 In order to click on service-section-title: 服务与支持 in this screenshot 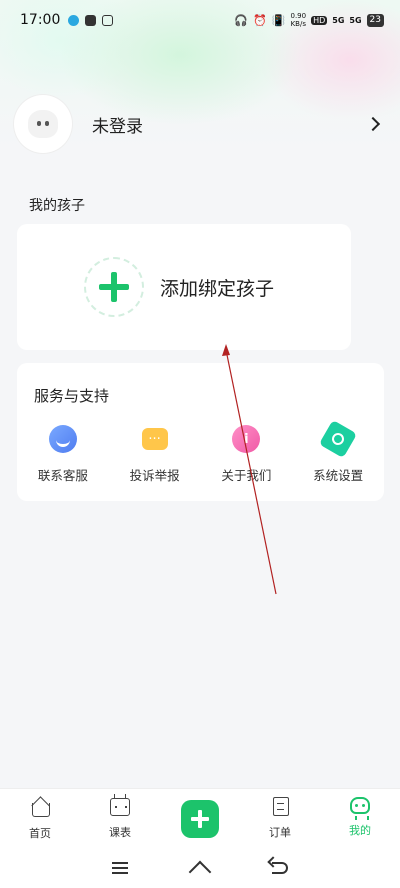, I will do `click(72, 396)`.